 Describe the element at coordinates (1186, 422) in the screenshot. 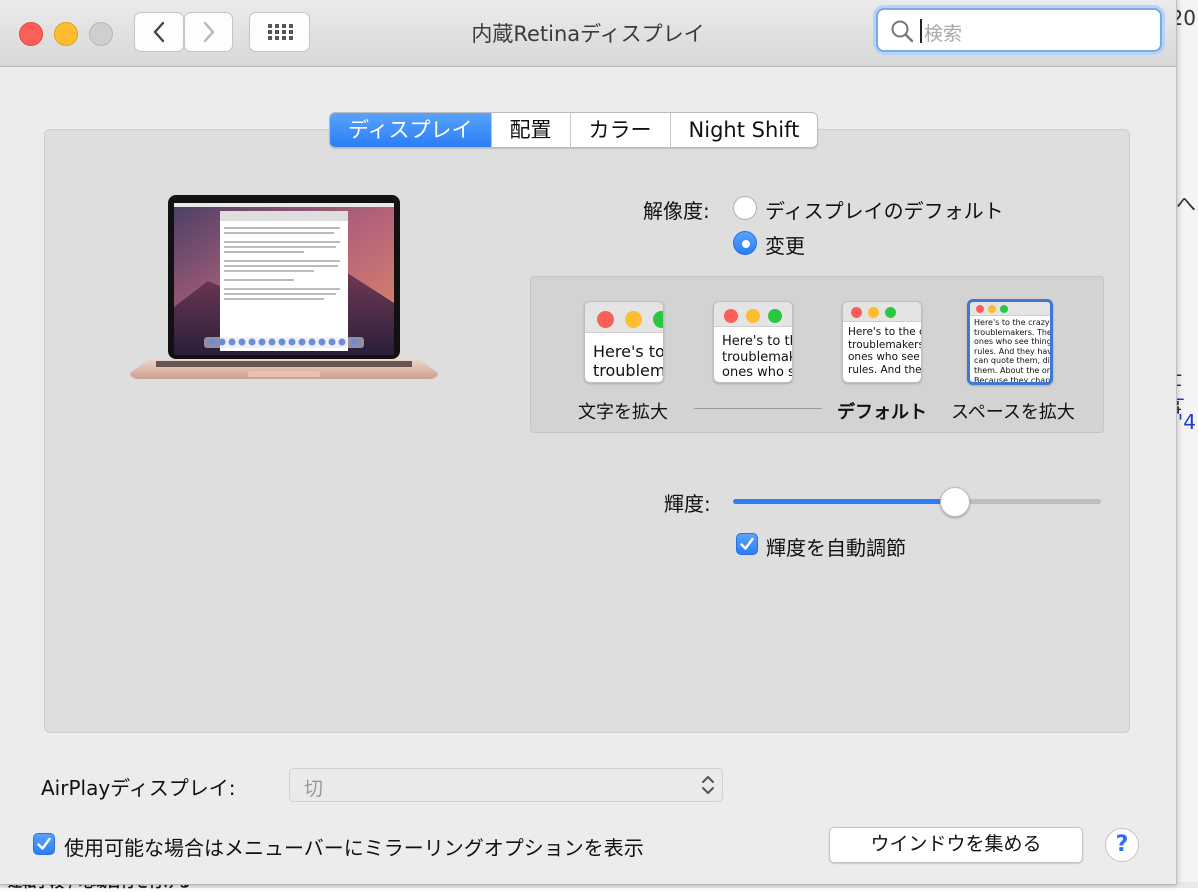

I see `bg-text: '4` at that location.